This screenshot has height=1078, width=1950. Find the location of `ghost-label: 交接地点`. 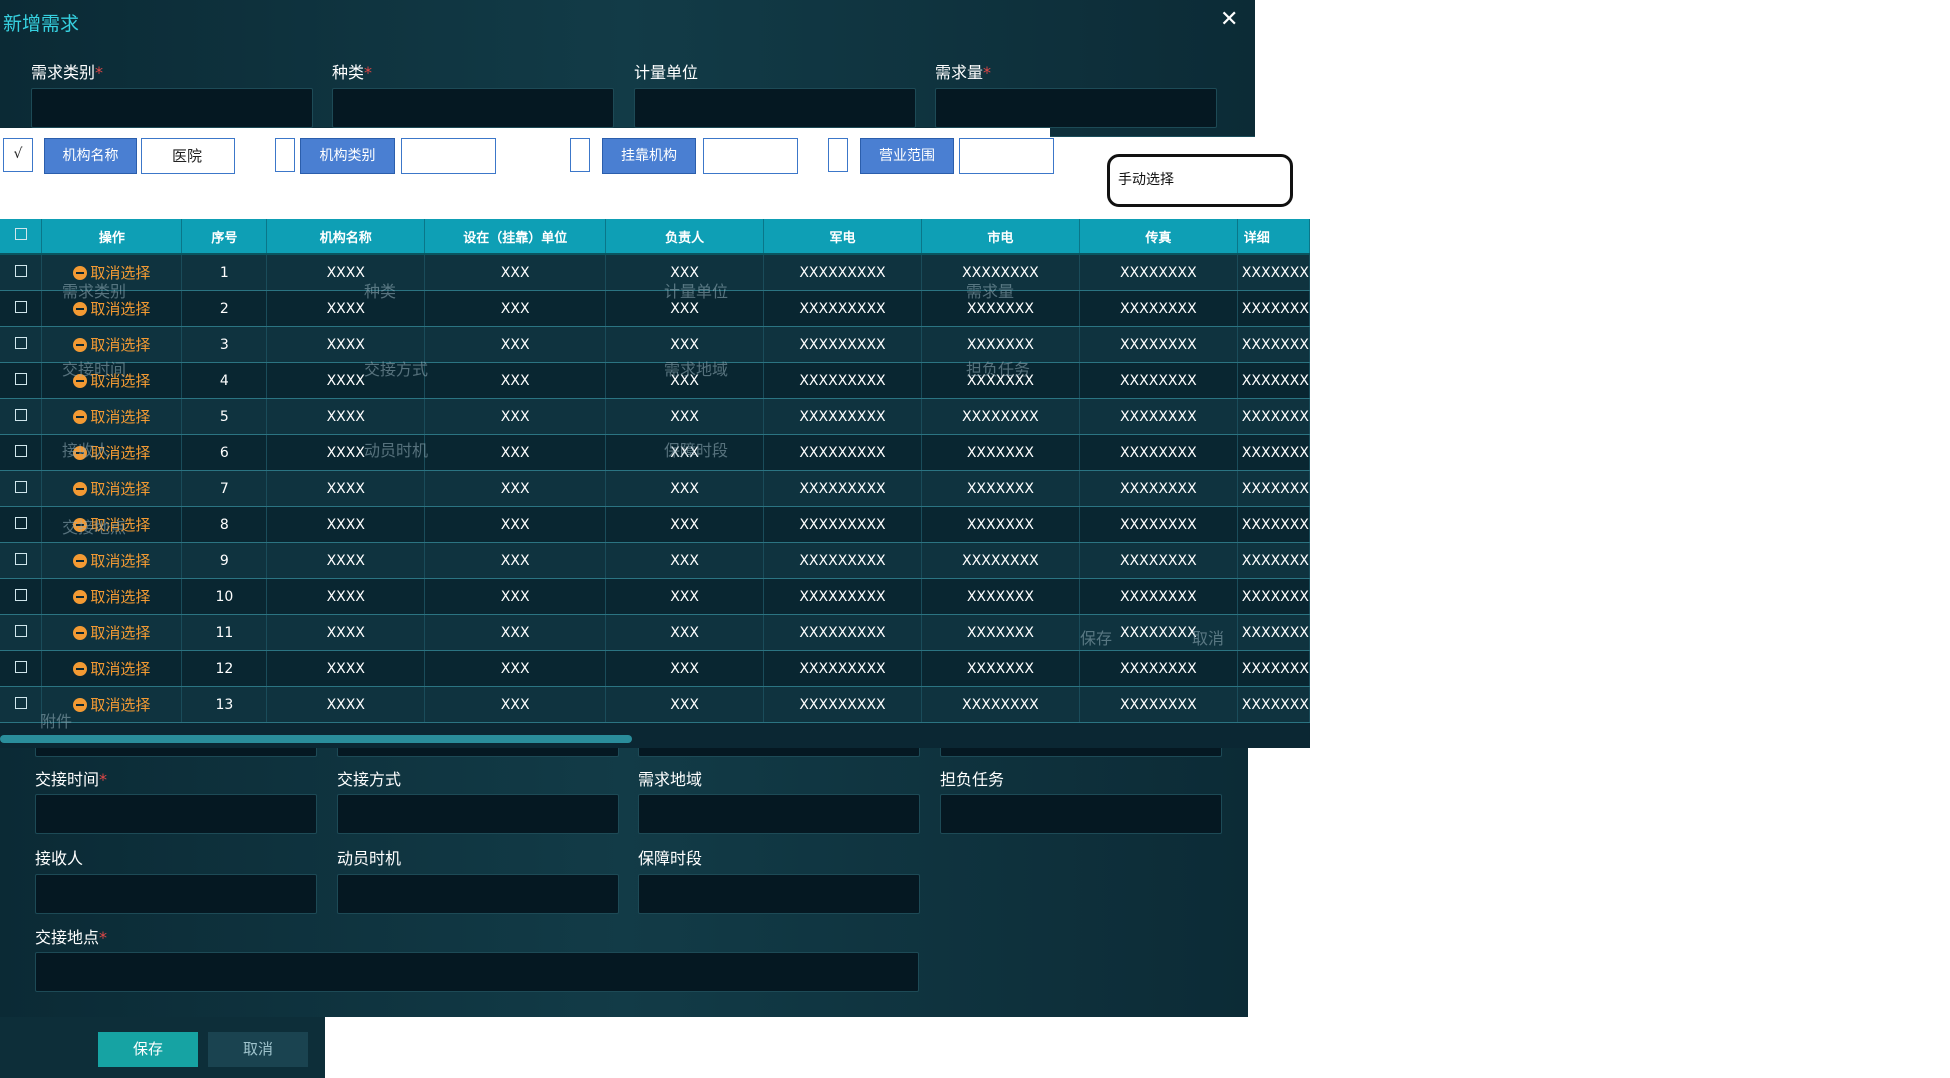

ghost-label: 交接地点 is located at coordinates (94, 527).